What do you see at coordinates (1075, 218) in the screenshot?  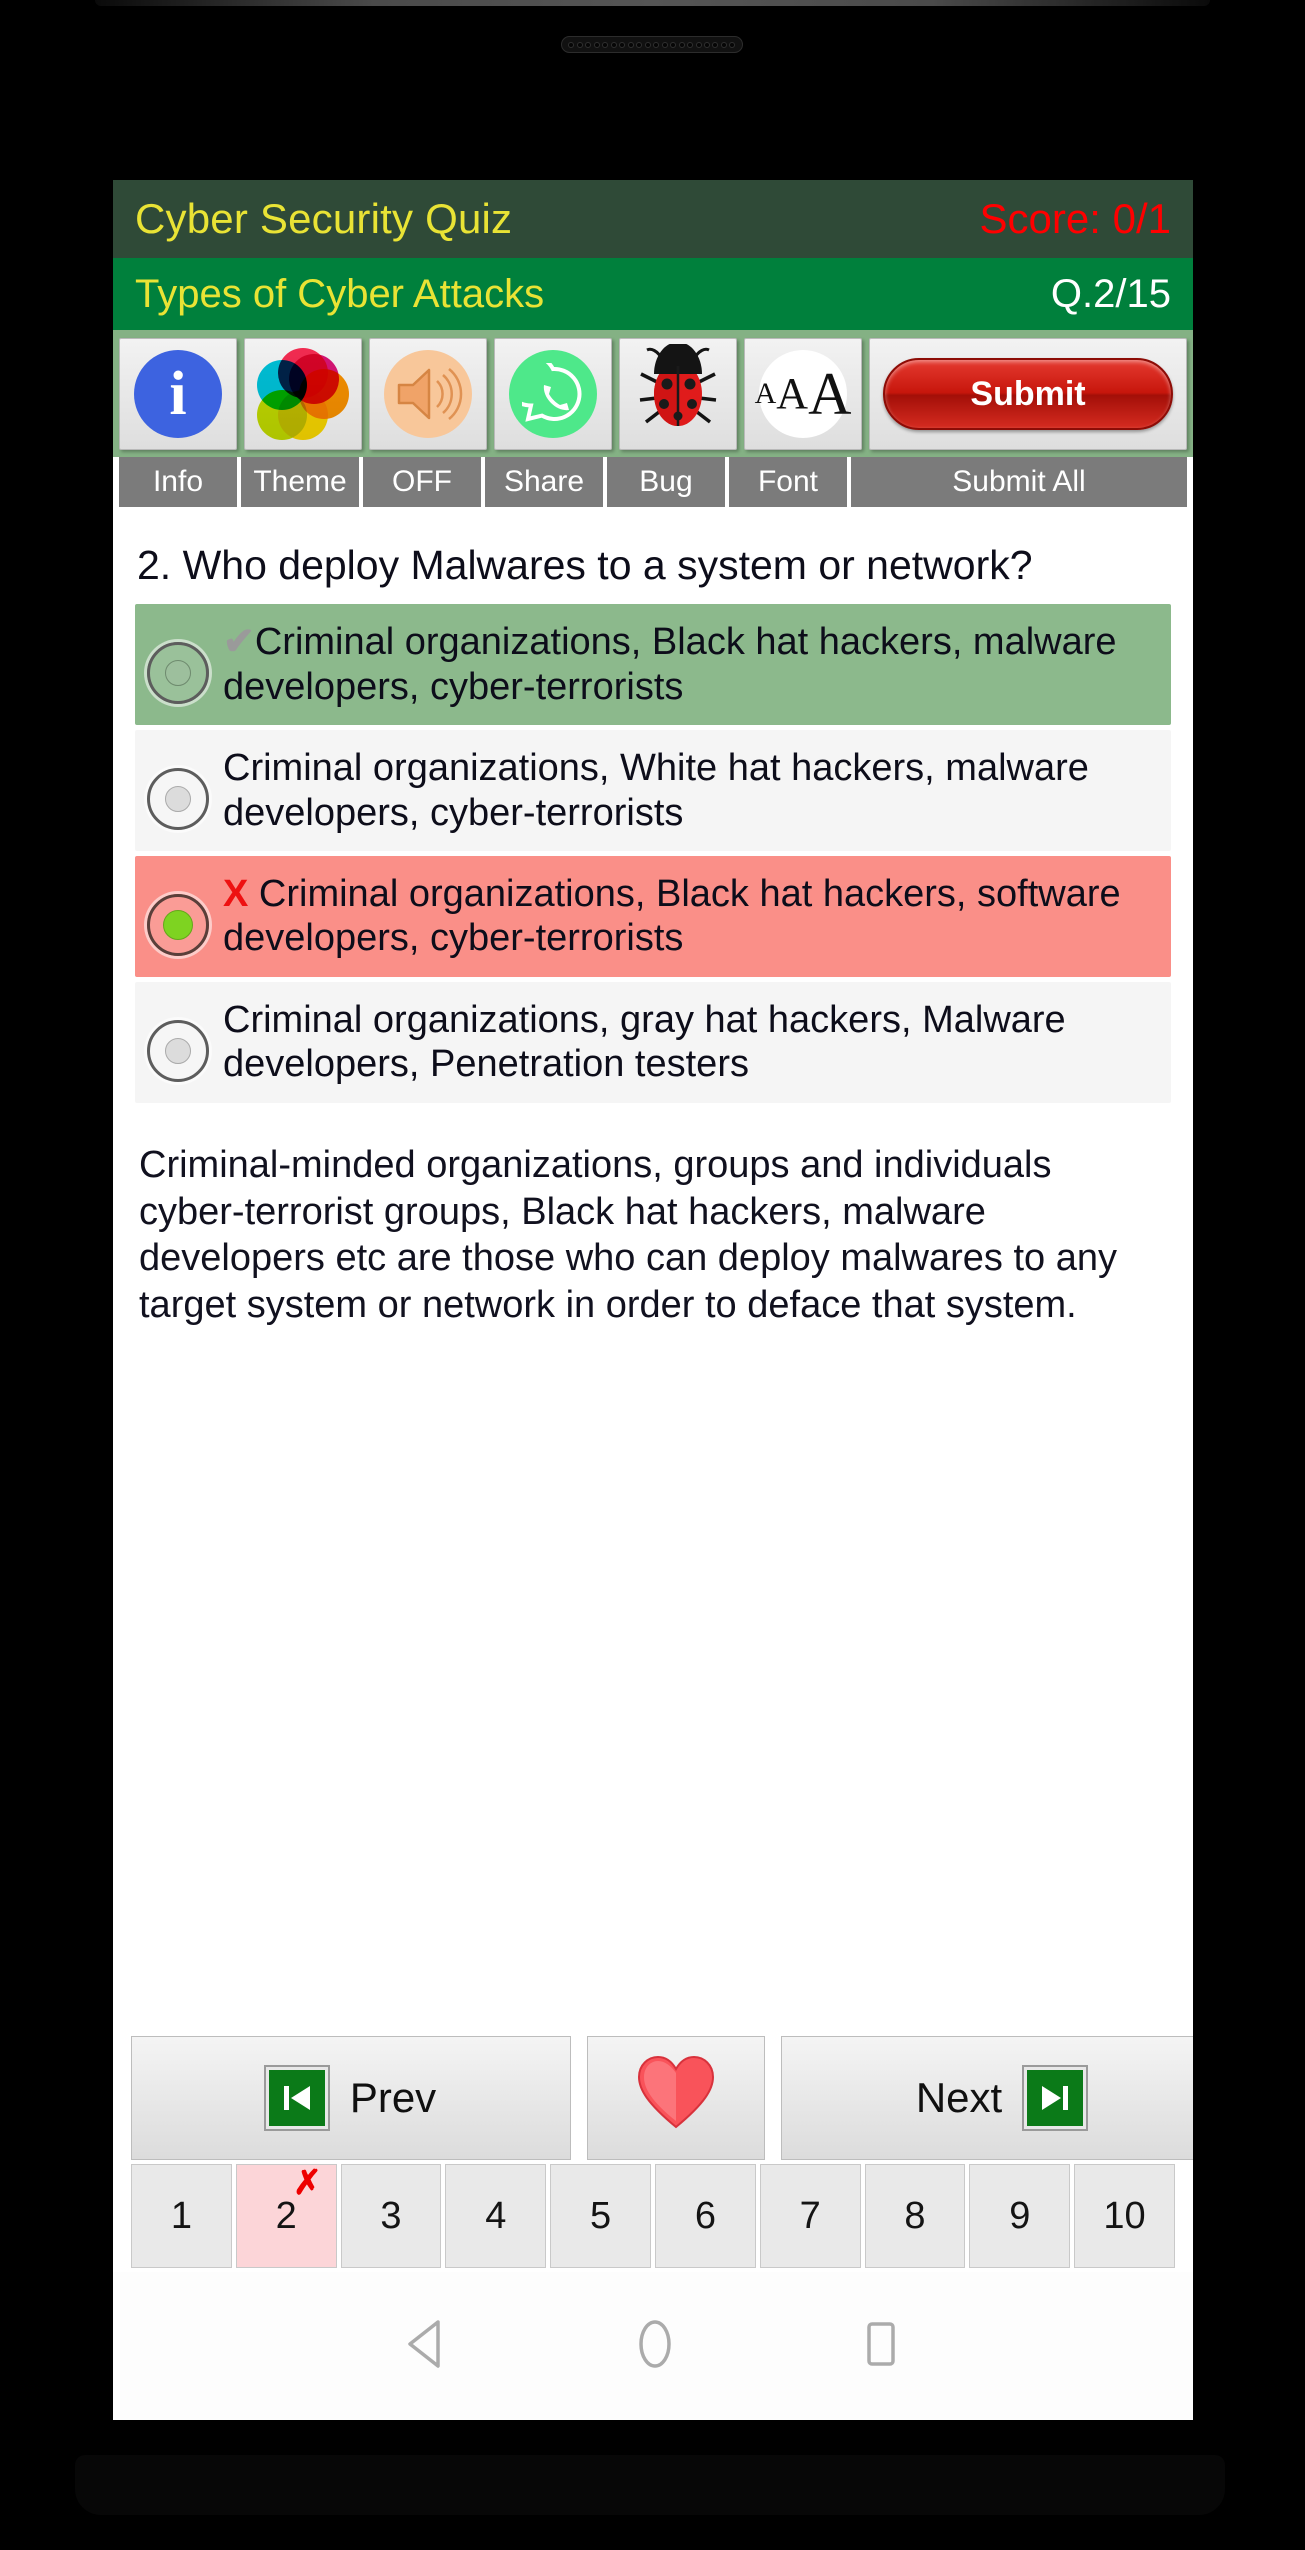 I see `score-display: Score: 0/1` at bounding box center [1075, 218].